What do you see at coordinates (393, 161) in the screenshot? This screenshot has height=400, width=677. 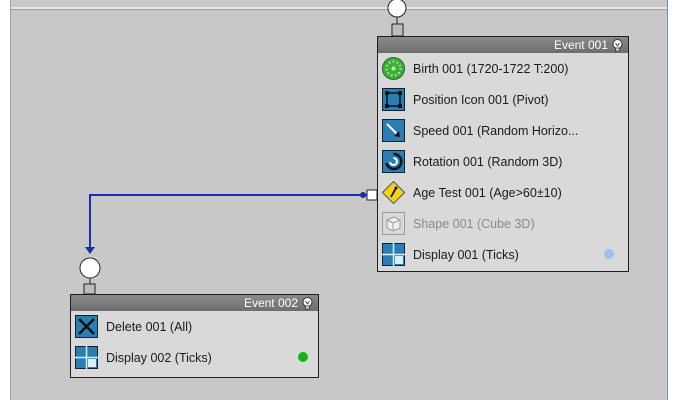 I see `rotation-icon` at bounding box center [393, 161].